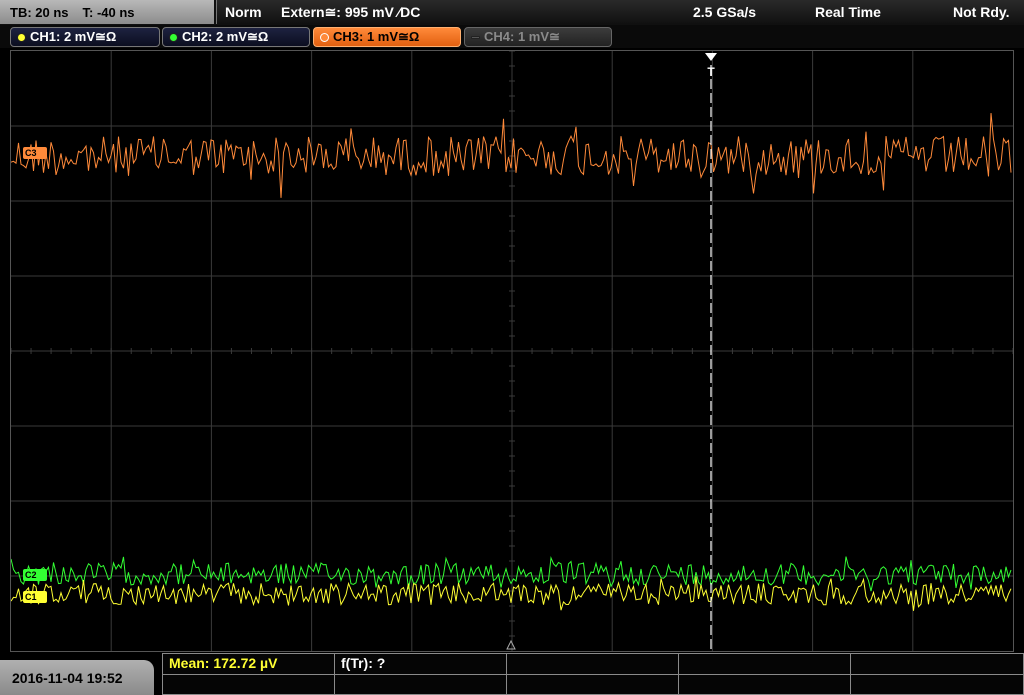  I want to click on acq-mode-label: Norm, so click(243, 12).